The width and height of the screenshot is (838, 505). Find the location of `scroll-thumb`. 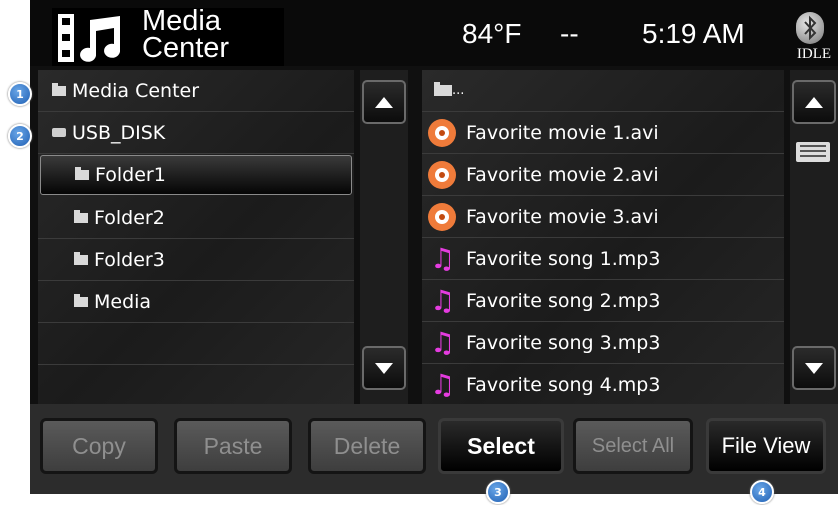

scroll-thumb is located at coordinates (813, 152).